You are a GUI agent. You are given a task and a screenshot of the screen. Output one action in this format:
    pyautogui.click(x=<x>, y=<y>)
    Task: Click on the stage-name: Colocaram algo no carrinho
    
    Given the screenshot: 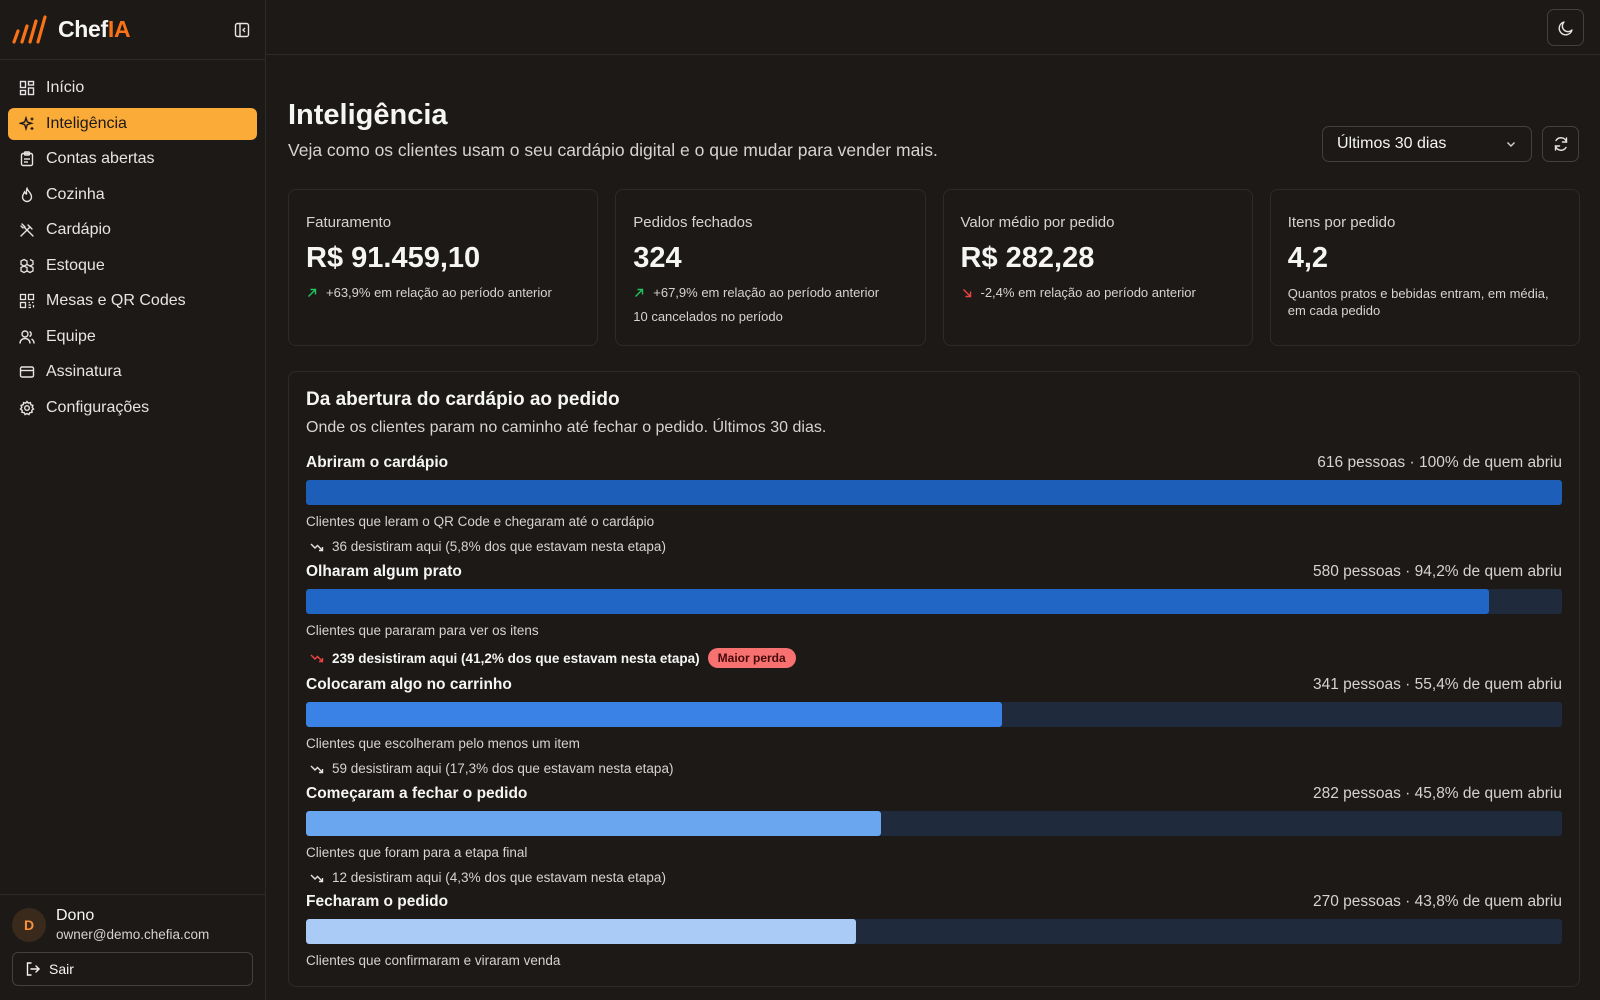 What is the action you would take?
    pyautogui.click(x=409, y=684)
    